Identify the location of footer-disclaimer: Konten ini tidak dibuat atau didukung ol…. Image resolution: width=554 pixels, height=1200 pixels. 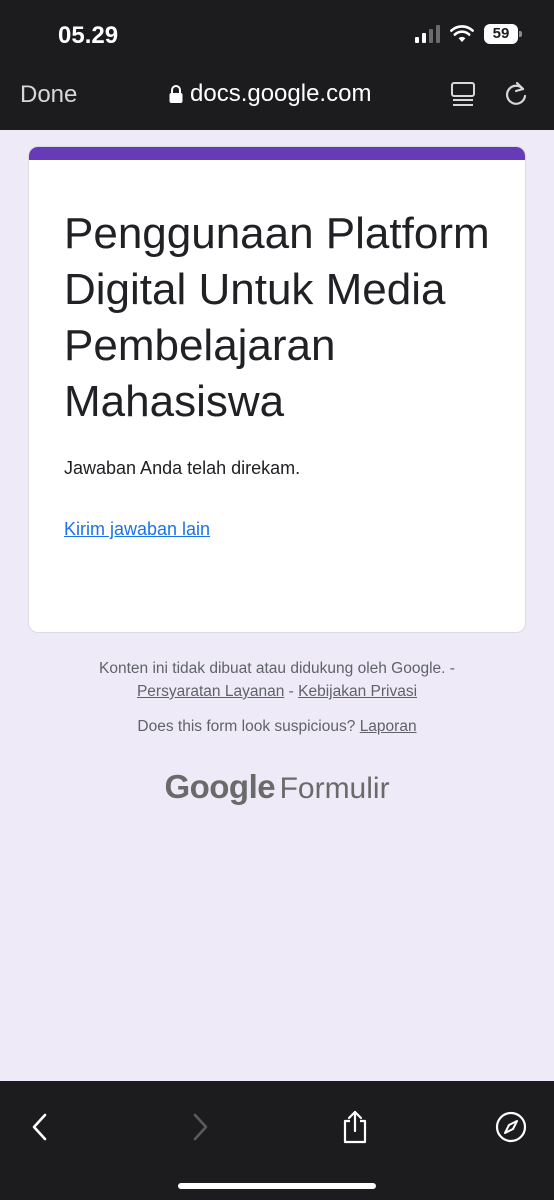
(277, 680).